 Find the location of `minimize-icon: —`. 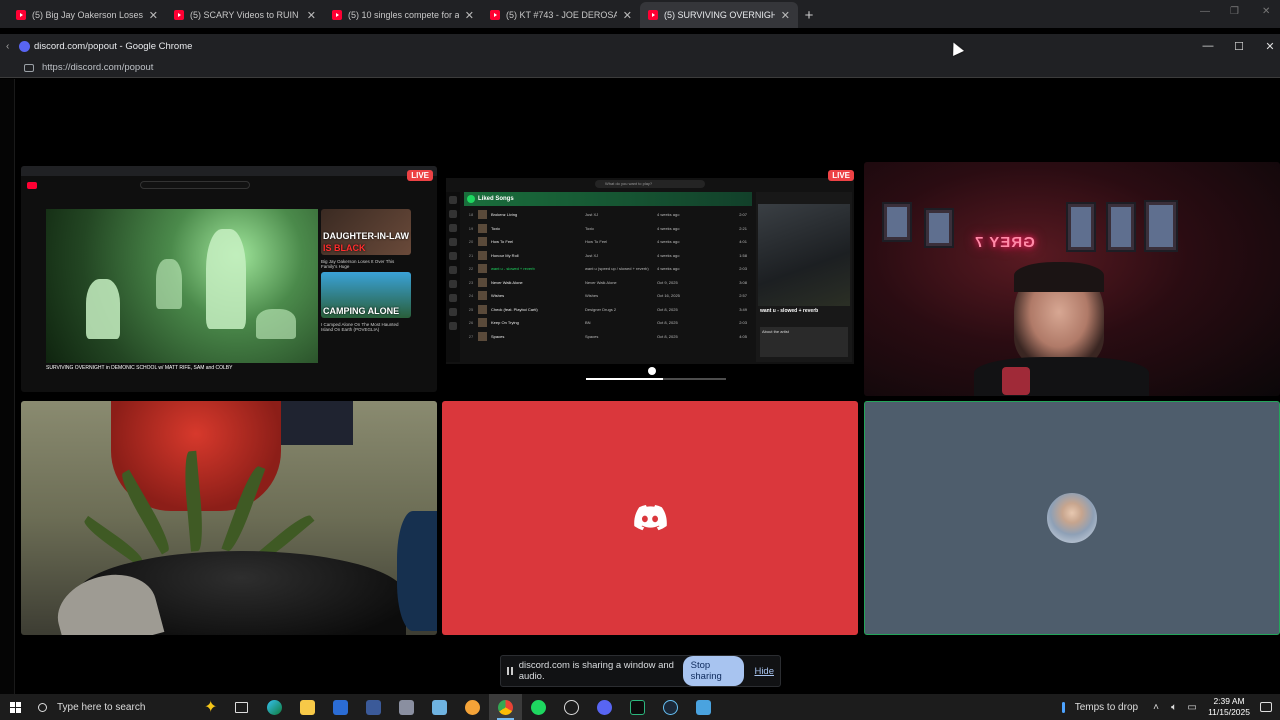

minimize-icon: — is located at coordinates (1205, 11).